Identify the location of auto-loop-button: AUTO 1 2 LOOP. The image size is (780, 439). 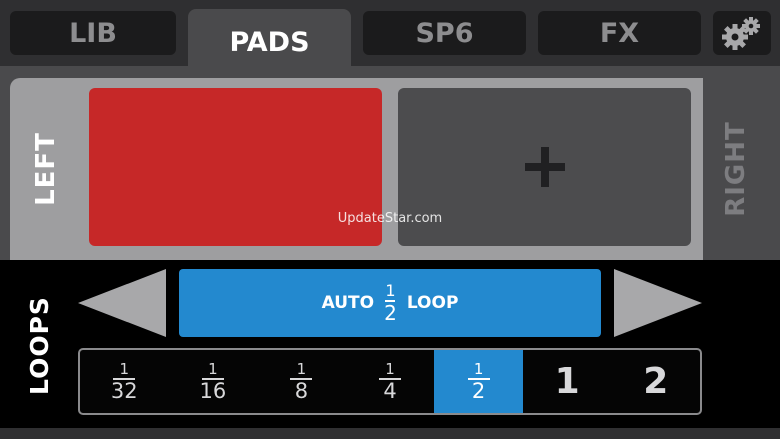
(390, 303).